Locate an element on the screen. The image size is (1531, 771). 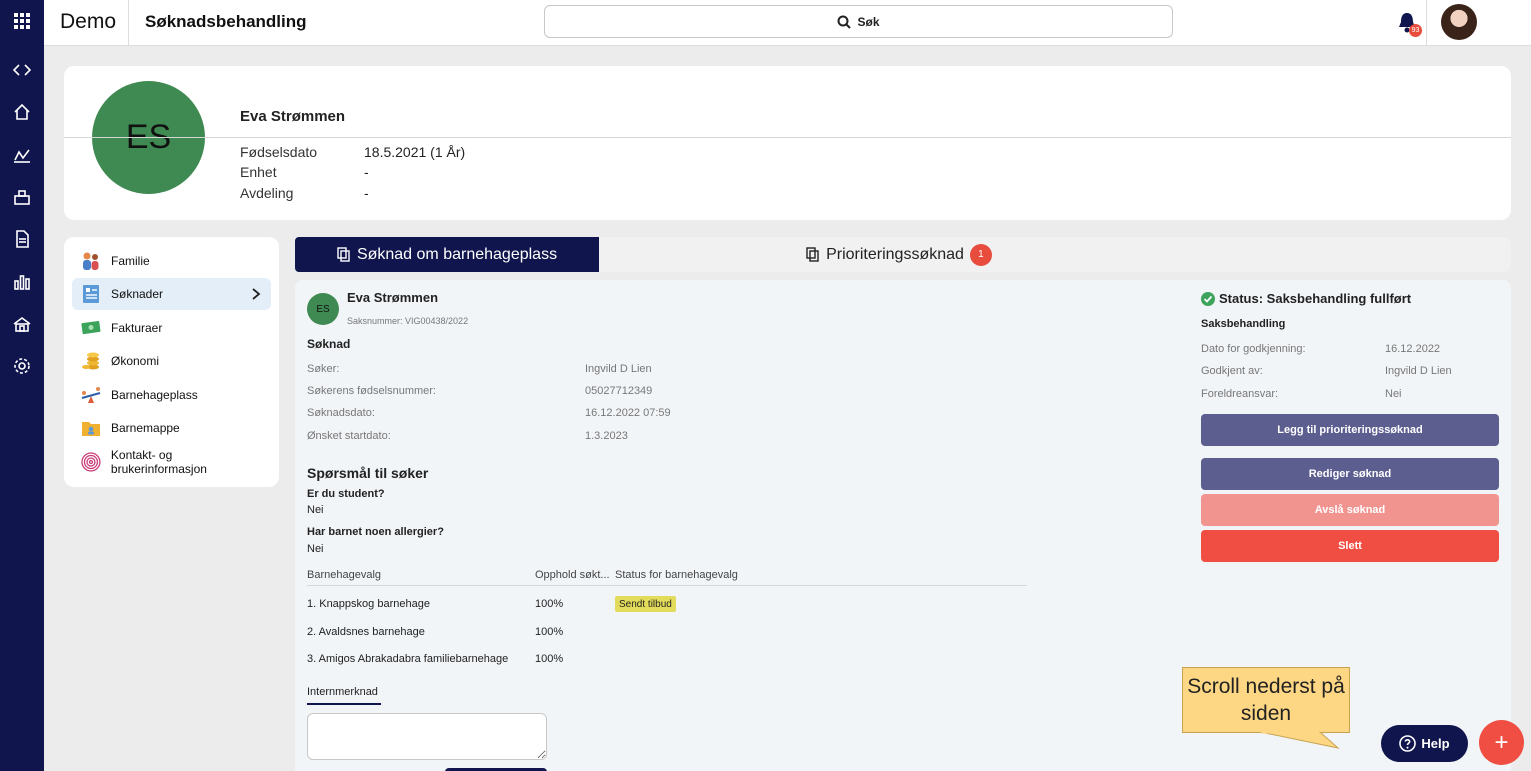
search-bar: Søk is located at coordinates (858, 21).